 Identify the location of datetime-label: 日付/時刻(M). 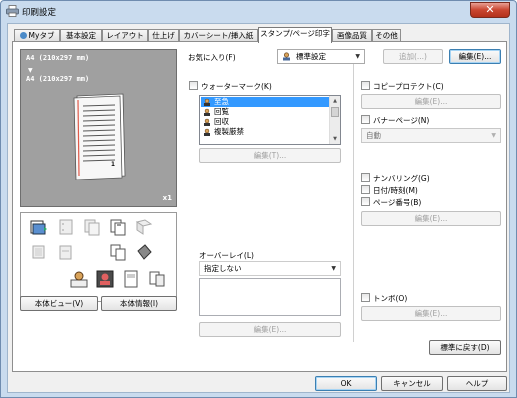
(395, 190).